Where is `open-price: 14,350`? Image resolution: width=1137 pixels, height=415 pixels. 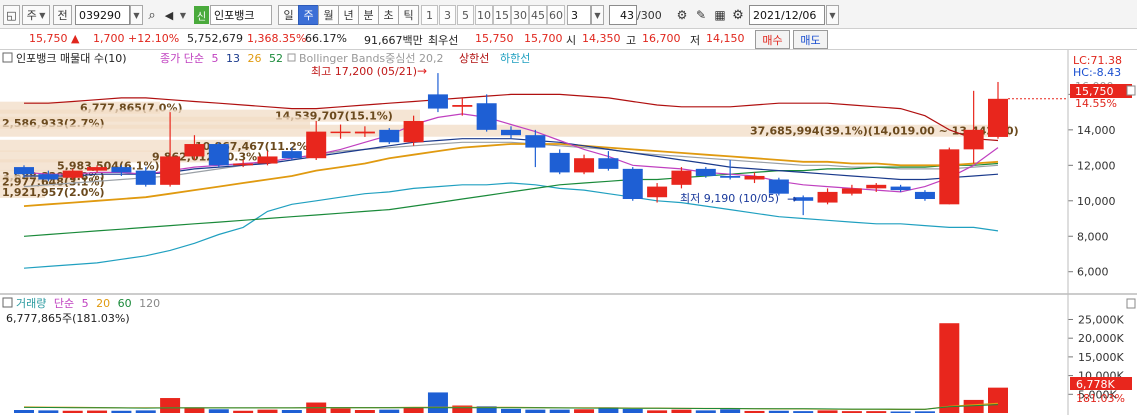
open-price: 14,350 is located at coordinates (601, 38).